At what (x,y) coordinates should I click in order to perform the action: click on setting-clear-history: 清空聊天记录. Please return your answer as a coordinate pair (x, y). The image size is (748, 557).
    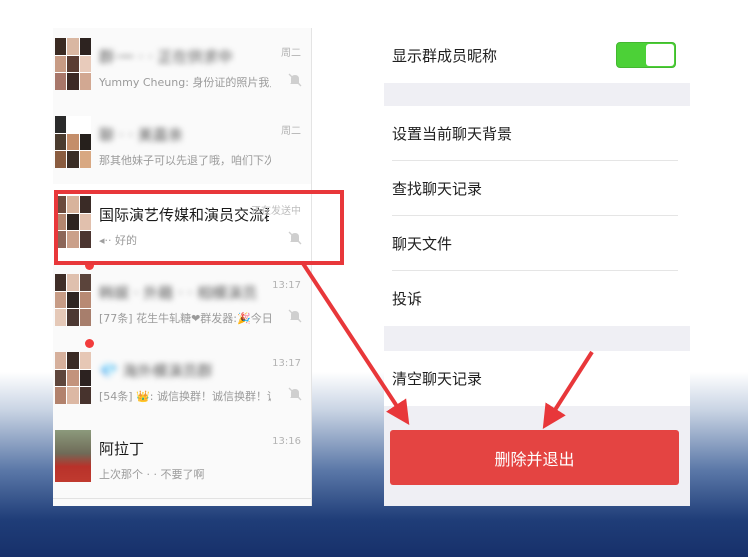
    Looking at the image, I should click on (537, 378).